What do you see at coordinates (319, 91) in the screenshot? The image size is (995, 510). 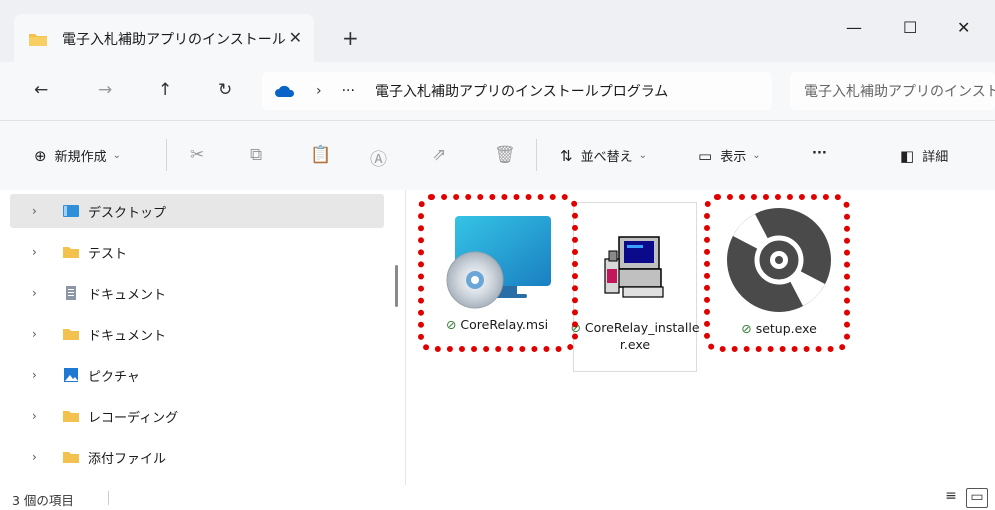 I see `breadcrumb-chevron-icon: ›` at bounding box center [319, 91].